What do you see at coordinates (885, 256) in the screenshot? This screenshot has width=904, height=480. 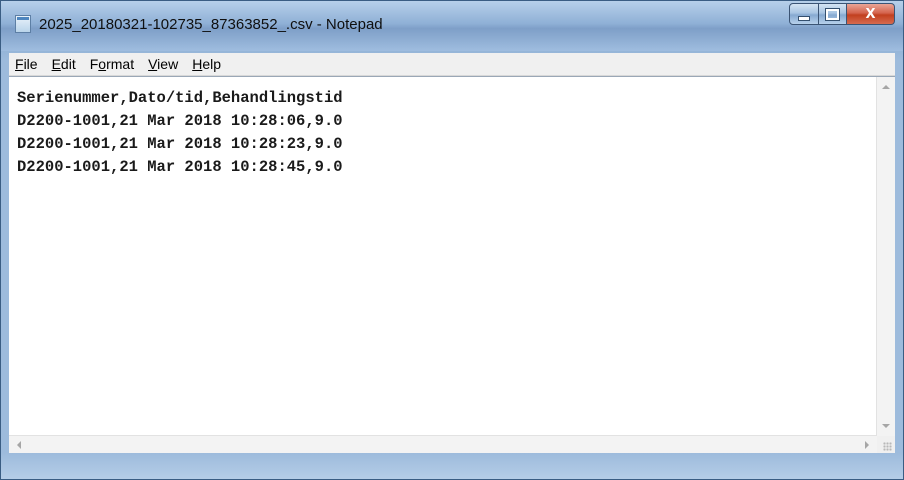 I see `vertical-scrollbar` at bounding box center [885, 256].